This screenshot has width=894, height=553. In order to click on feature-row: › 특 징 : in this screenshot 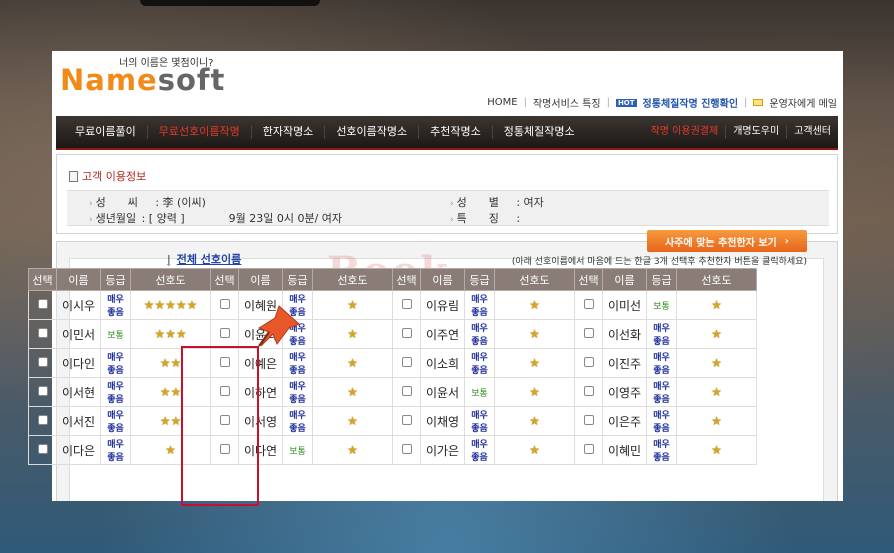, I will do `click(485, 218)`.